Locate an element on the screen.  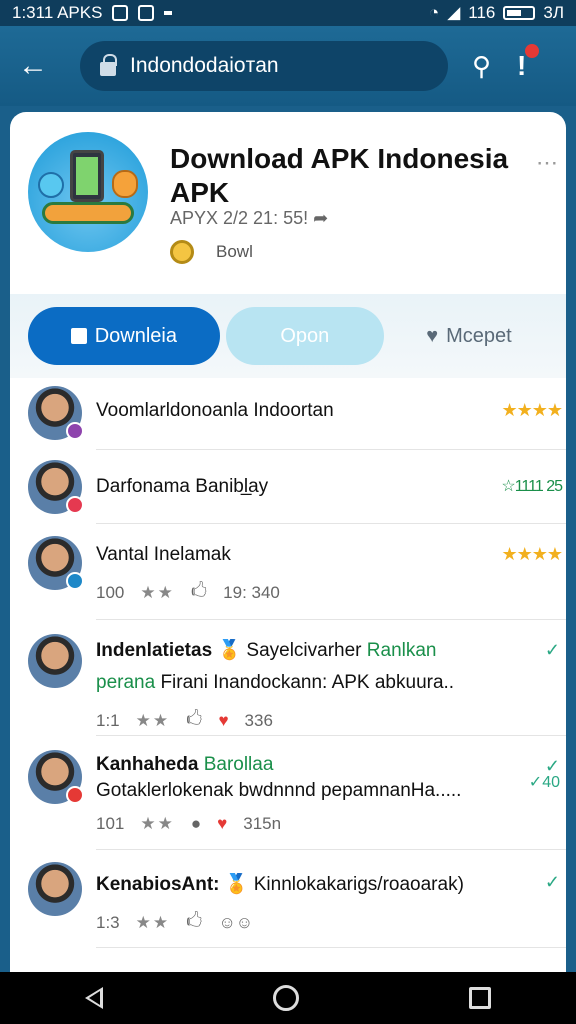
review-count: 101 is located at coordinates (110, 823).